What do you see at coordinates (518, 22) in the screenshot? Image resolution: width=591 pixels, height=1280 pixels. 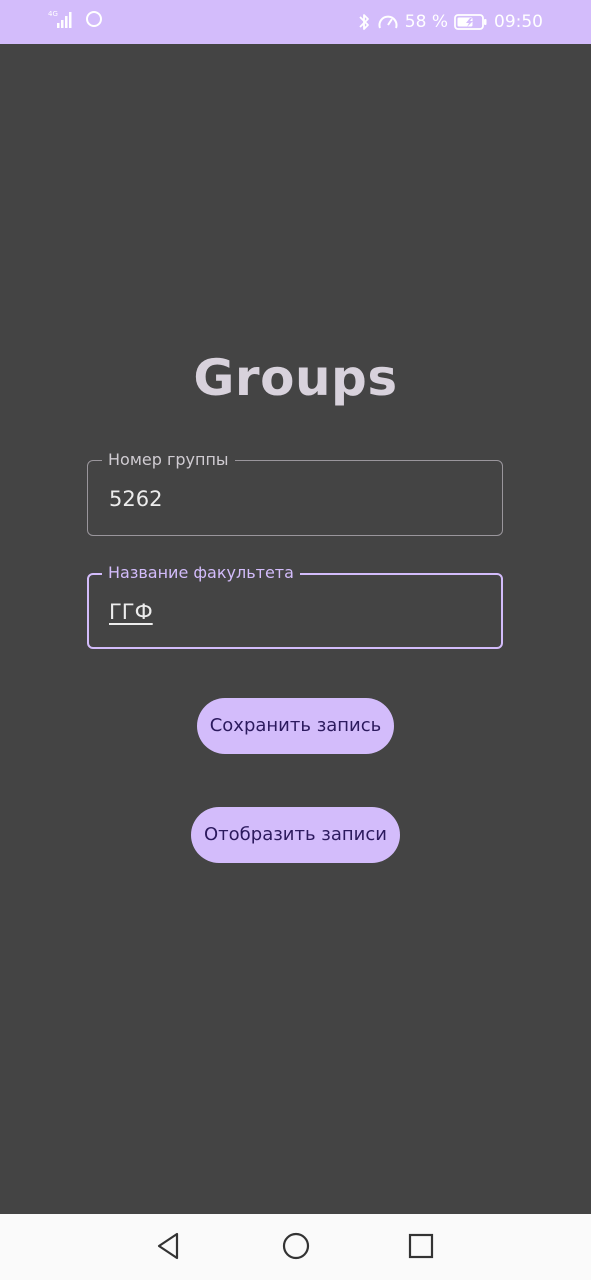 I see `clock: 09:50` at bounding box center [518, 22].